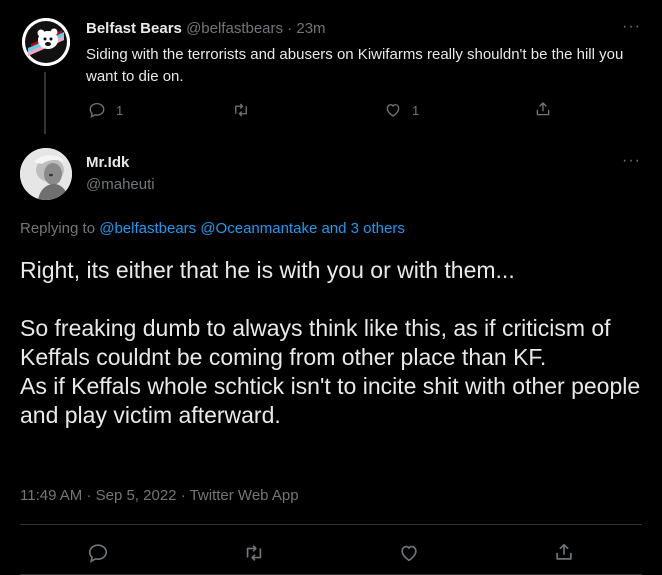  What do you see at coordinates (244, 495) in the screenshot?
I see `tweet-source: Twitter Web App` at bounding box center [244, 495].